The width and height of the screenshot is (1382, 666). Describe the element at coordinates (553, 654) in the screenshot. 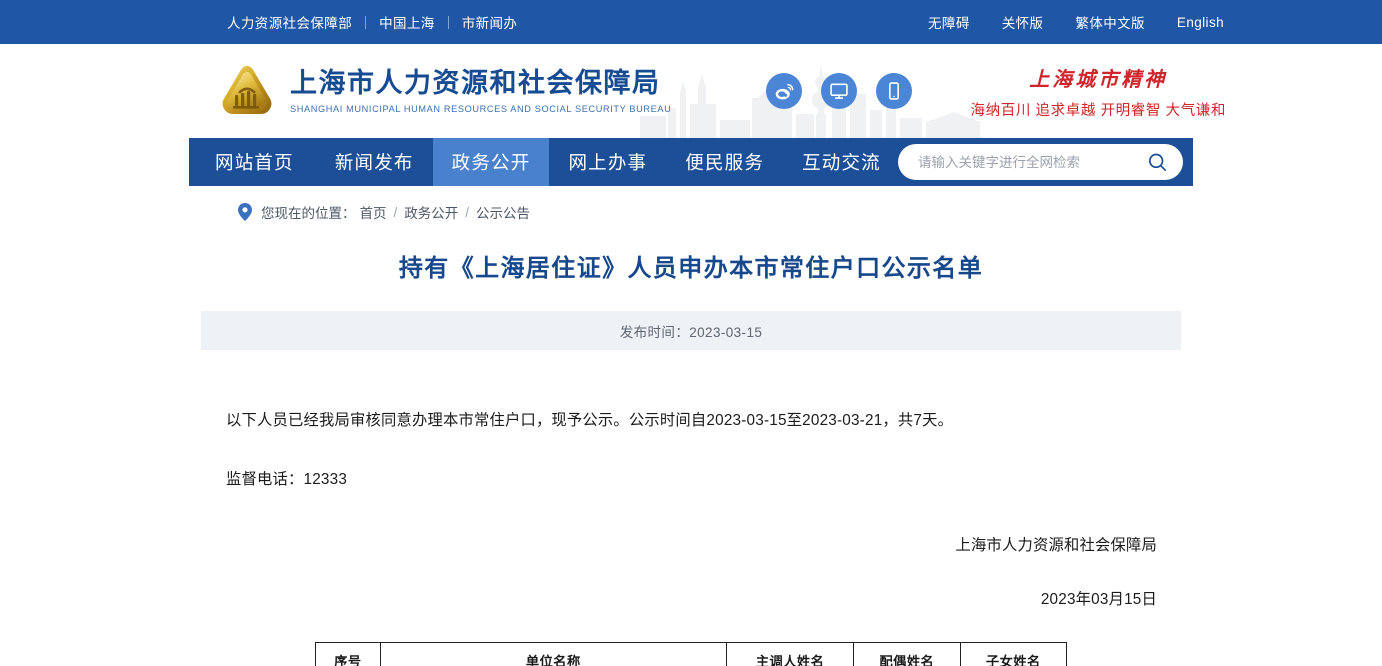

I see `table-header-unit: 单位名称` at that location.